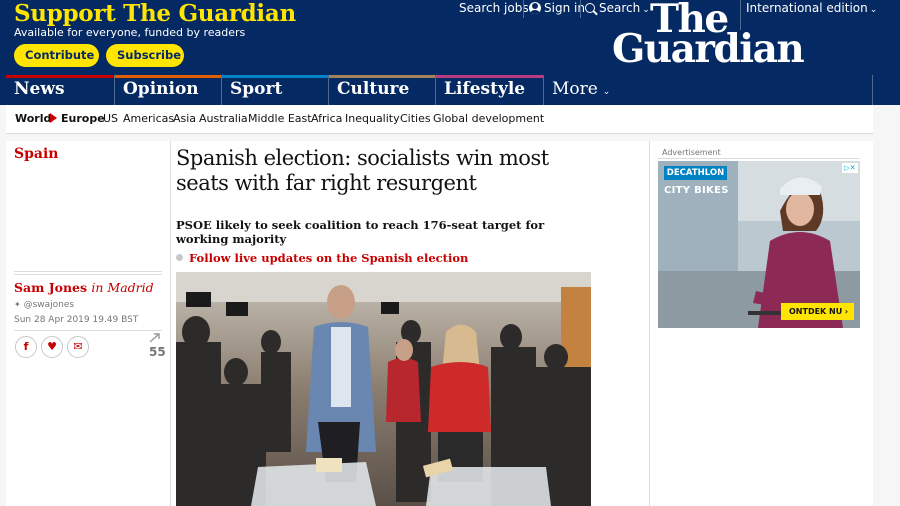 Image resolution: width=900 pixels, height=506 pixels. I want to click on share-arrow-icon, so click(154, 338).